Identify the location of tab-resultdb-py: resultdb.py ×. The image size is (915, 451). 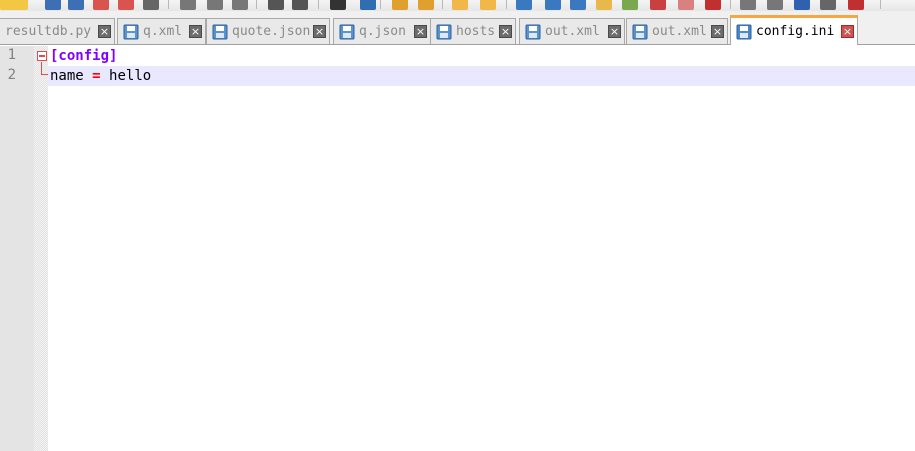
(57, 31).